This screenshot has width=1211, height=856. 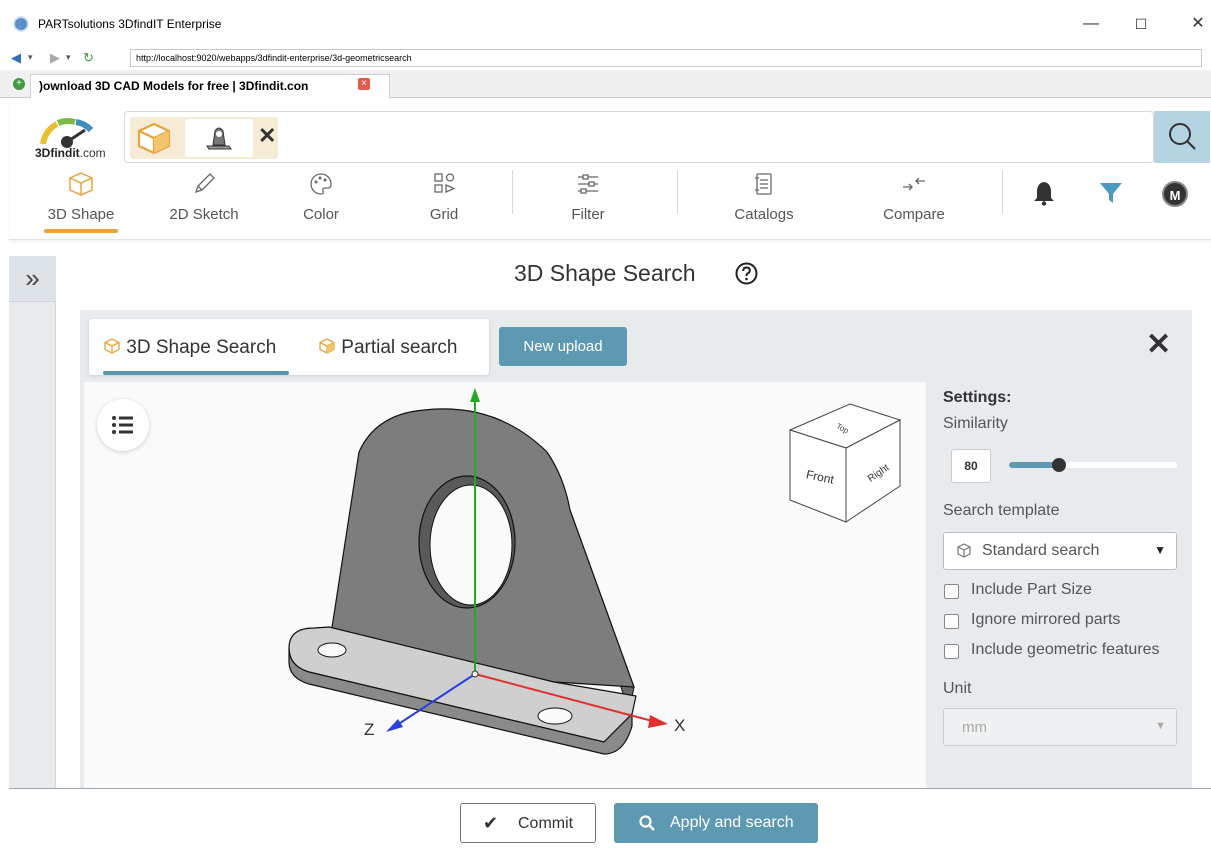 I want to click on similarity-label: Similarity, so click(x=975, y=423).